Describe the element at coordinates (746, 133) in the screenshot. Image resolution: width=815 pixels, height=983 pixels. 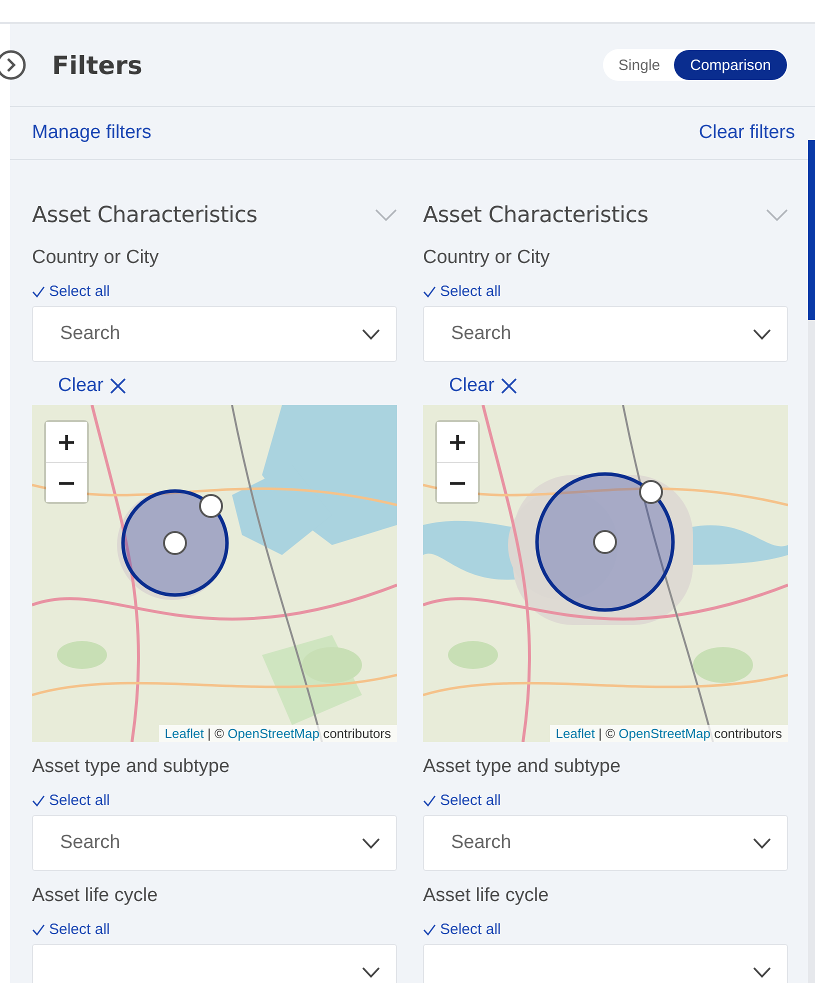
I see `clear-filters-link: Clear filters` at that location.